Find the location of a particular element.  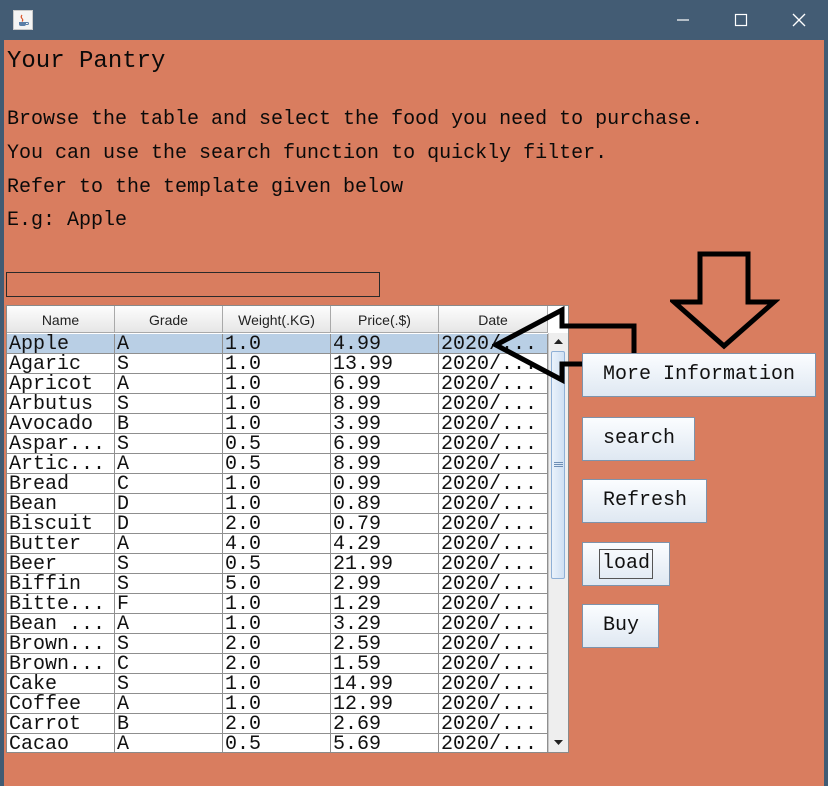

table-cell-name: Apple is located at coordinates (61, 344).